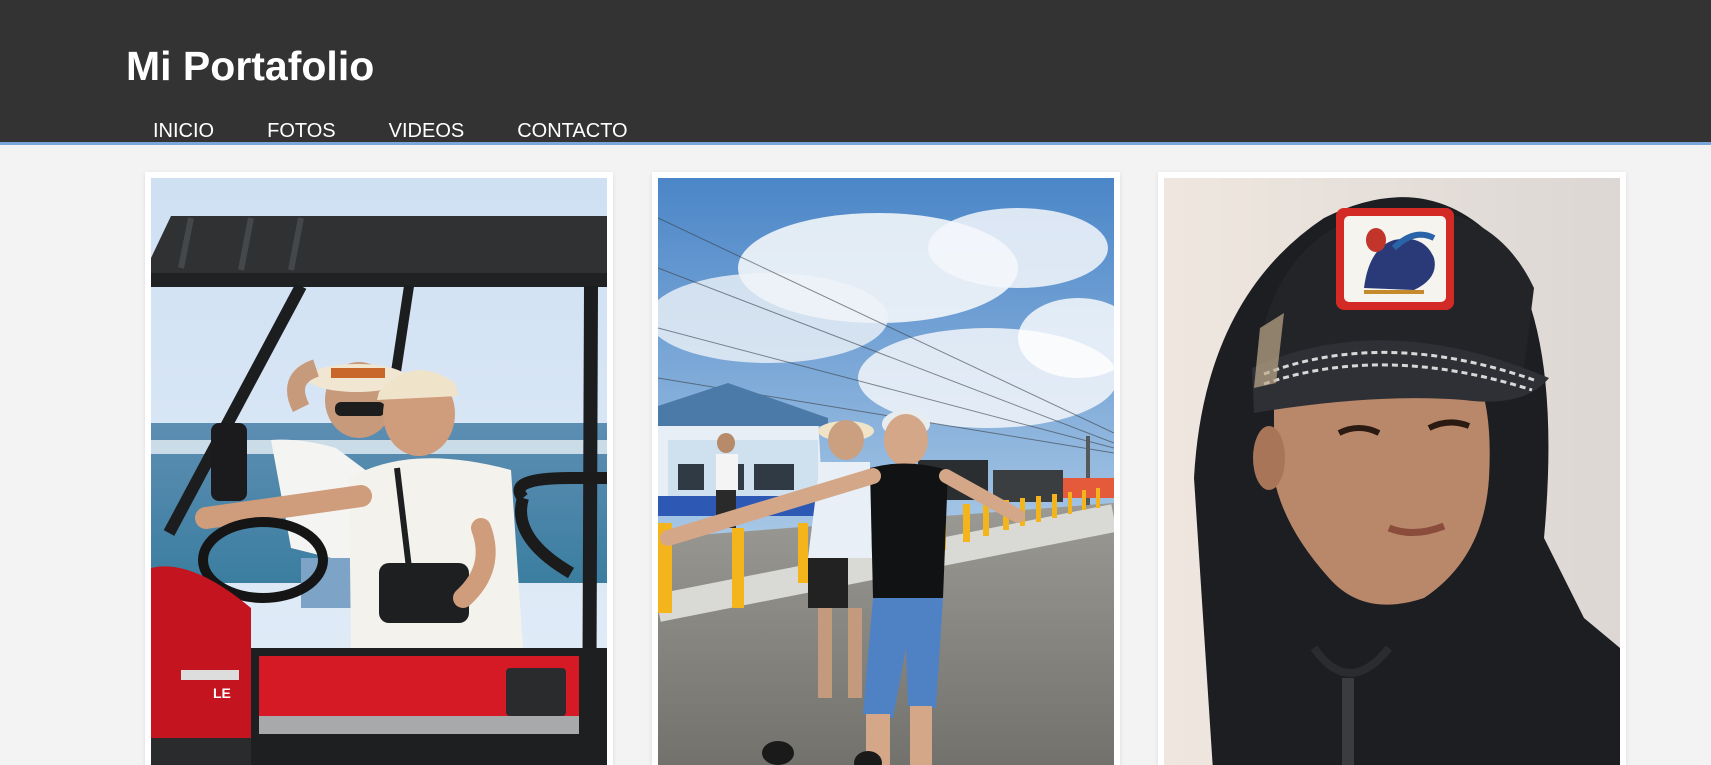 The height and width of the screenshot is (765, 1711). I want to click on svg-text: LE, so click(222, 693).